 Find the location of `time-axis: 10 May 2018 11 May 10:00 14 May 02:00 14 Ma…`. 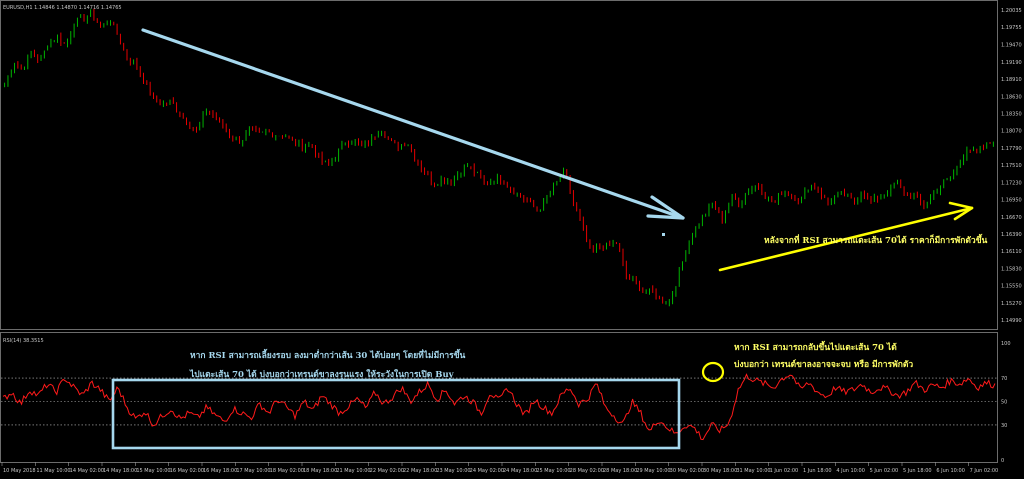

time-axis: 10 May 2018 11 May 10:00 14 May 02:00 14 Ma… is located at coordinates (500, 468).